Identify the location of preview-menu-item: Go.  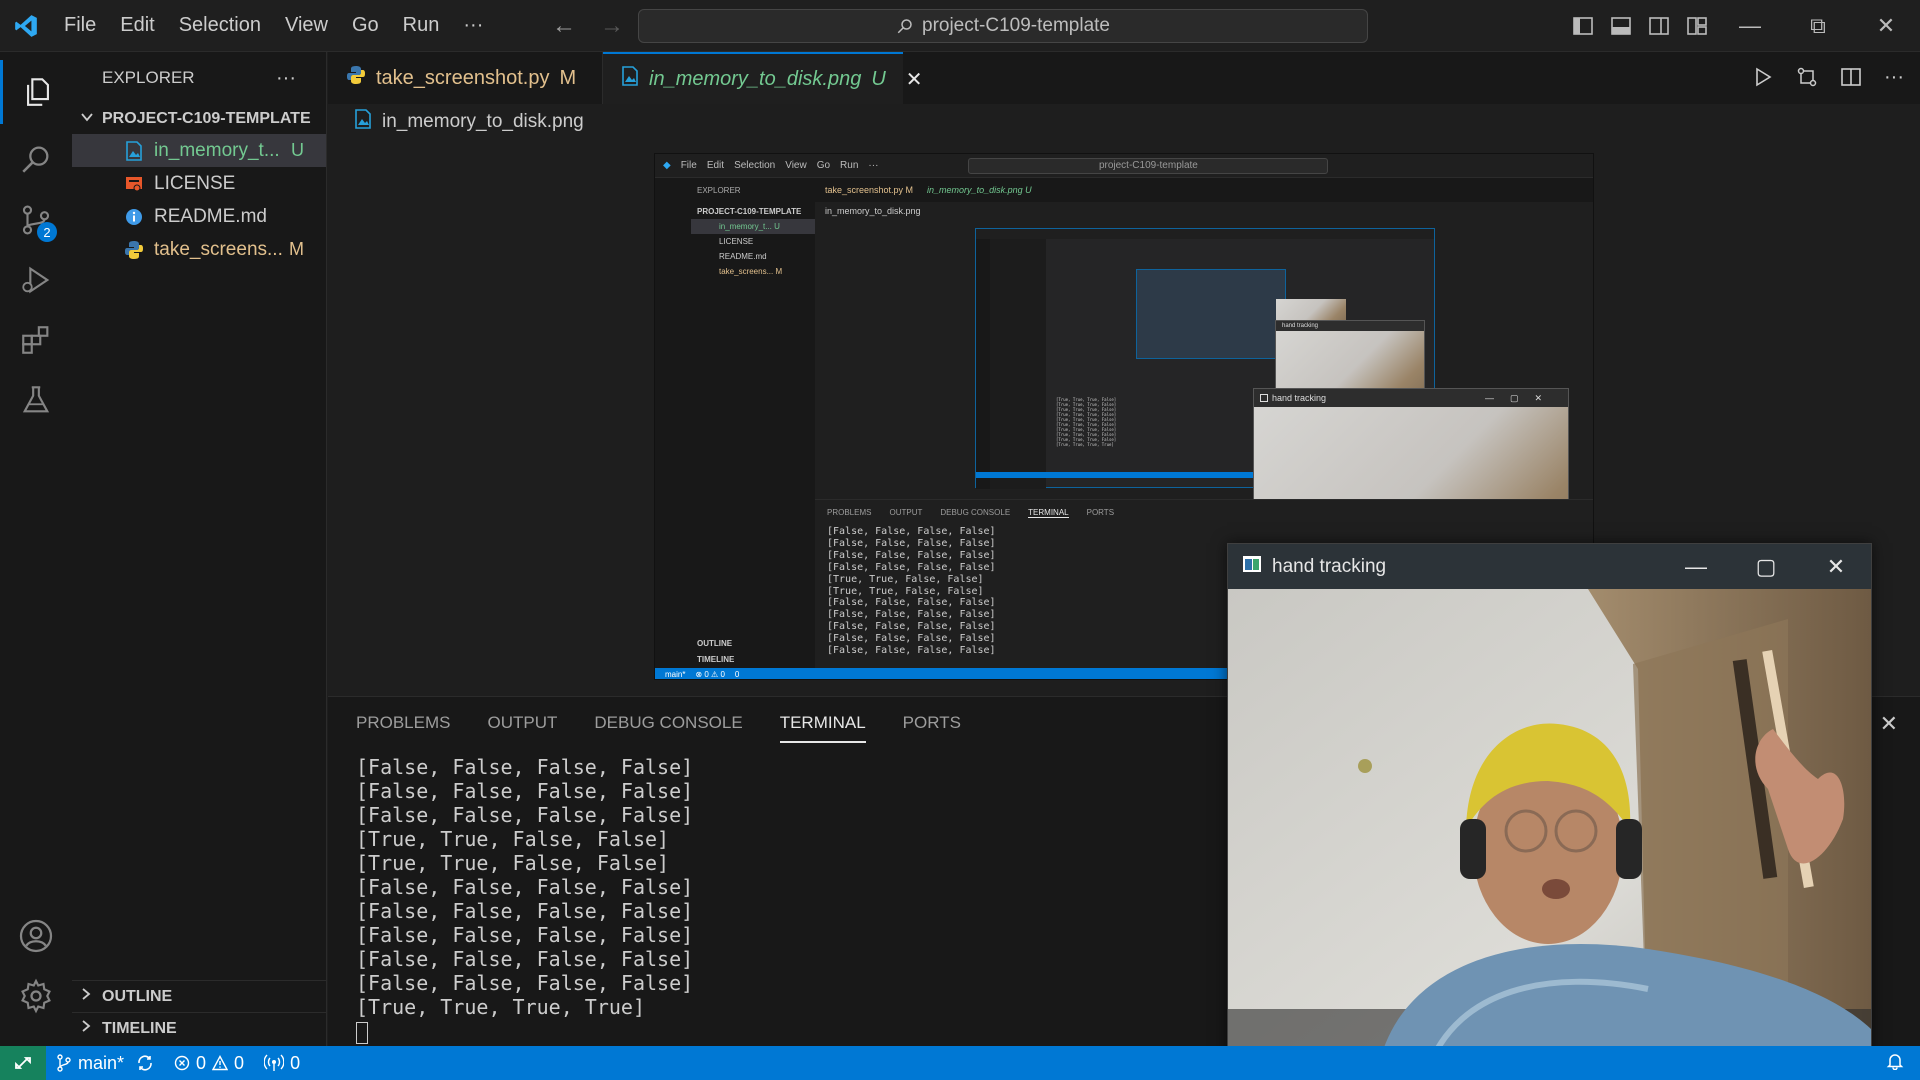
(823, 165).